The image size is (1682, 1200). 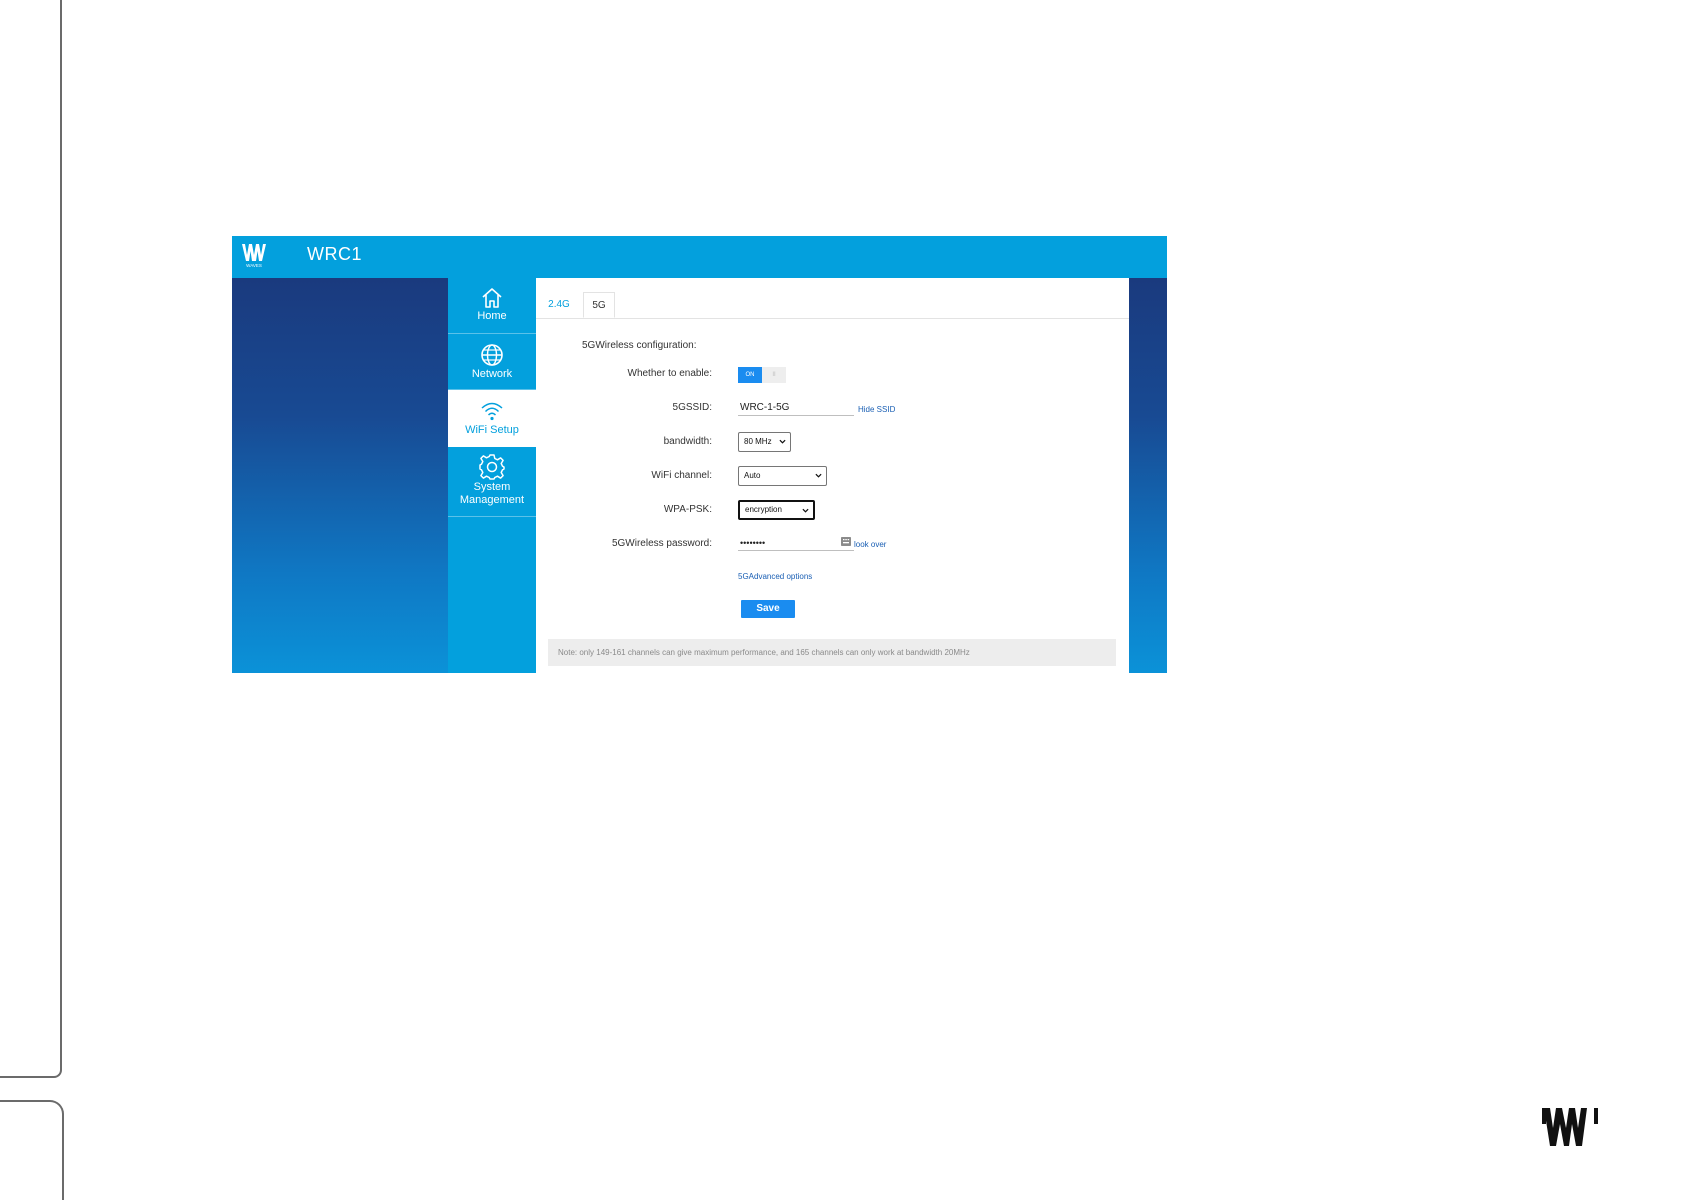 I want to click on sidebar-item-home: Home, so click(x=492, y=306).